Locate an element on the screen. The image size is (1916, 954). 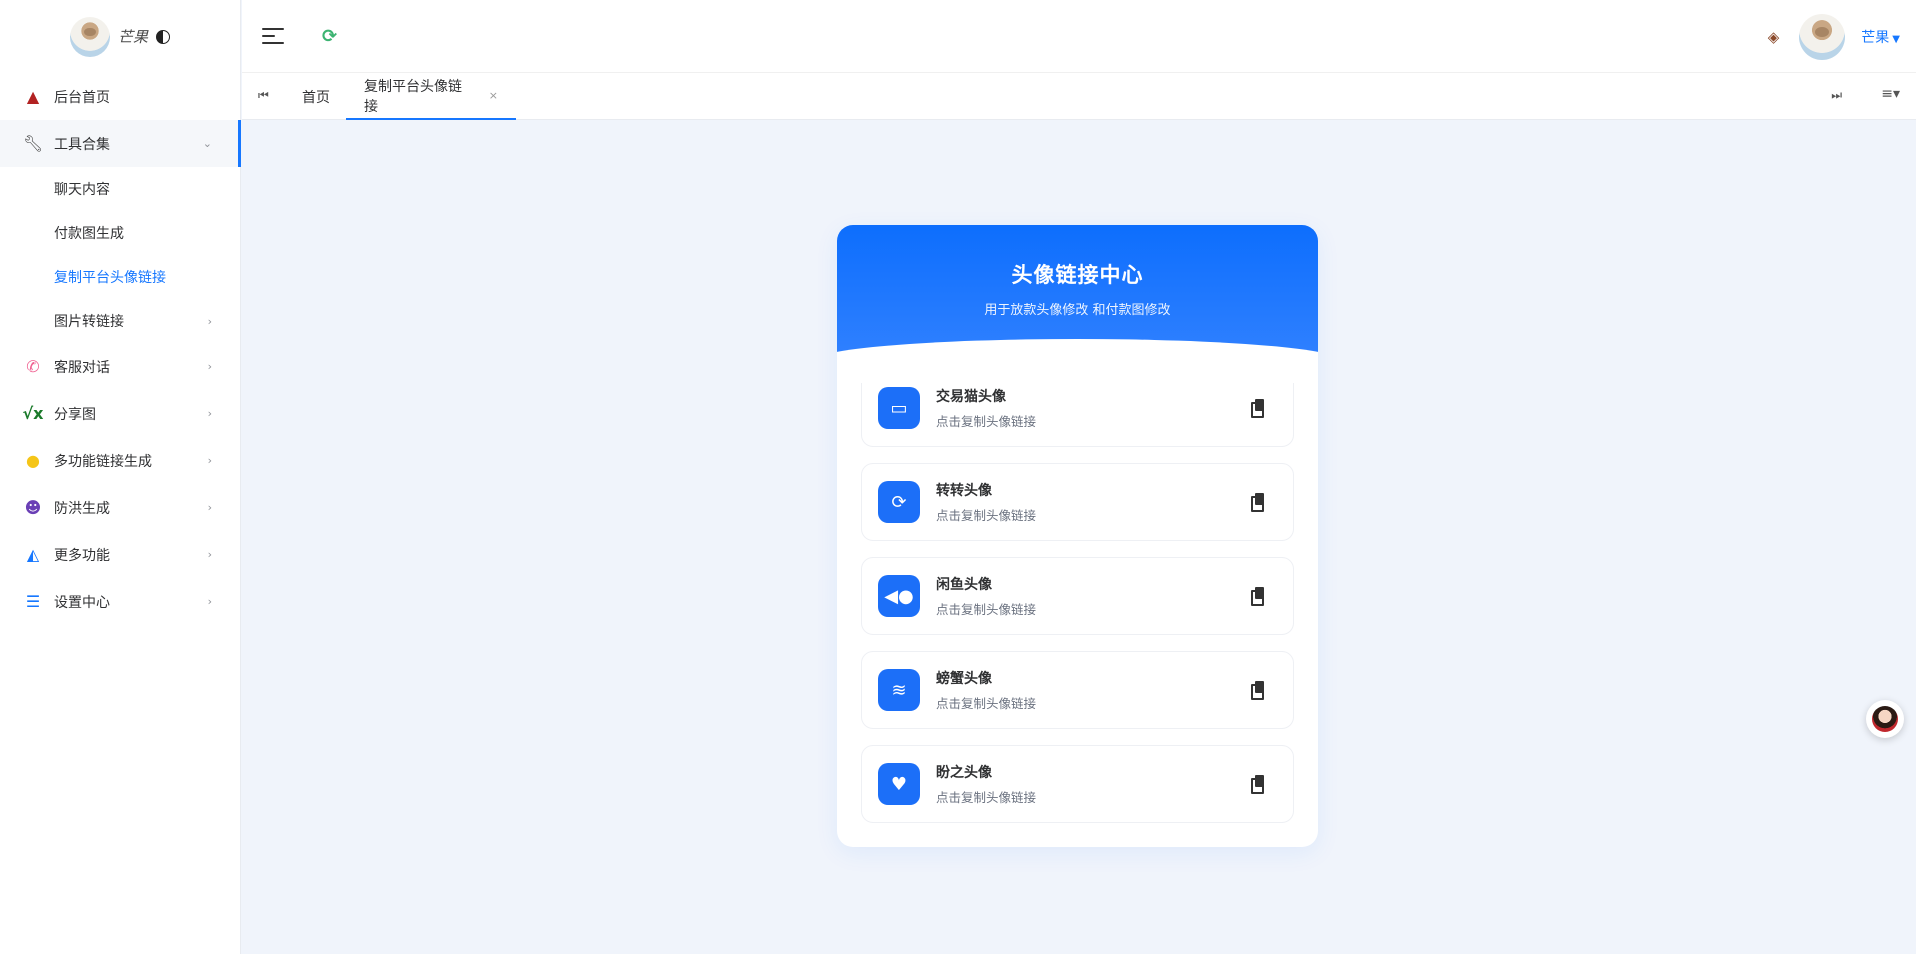
sidebar-item-label: 客服对话 is located at coordinates (82, 367).